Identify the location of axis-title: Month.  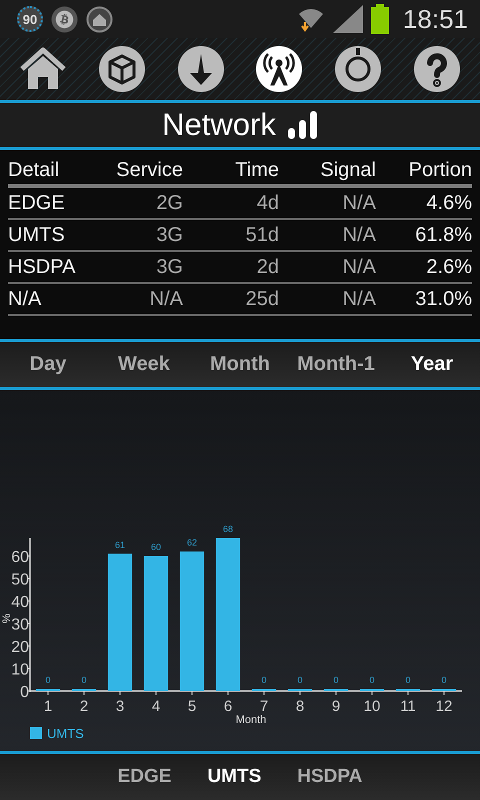
(251, 720).